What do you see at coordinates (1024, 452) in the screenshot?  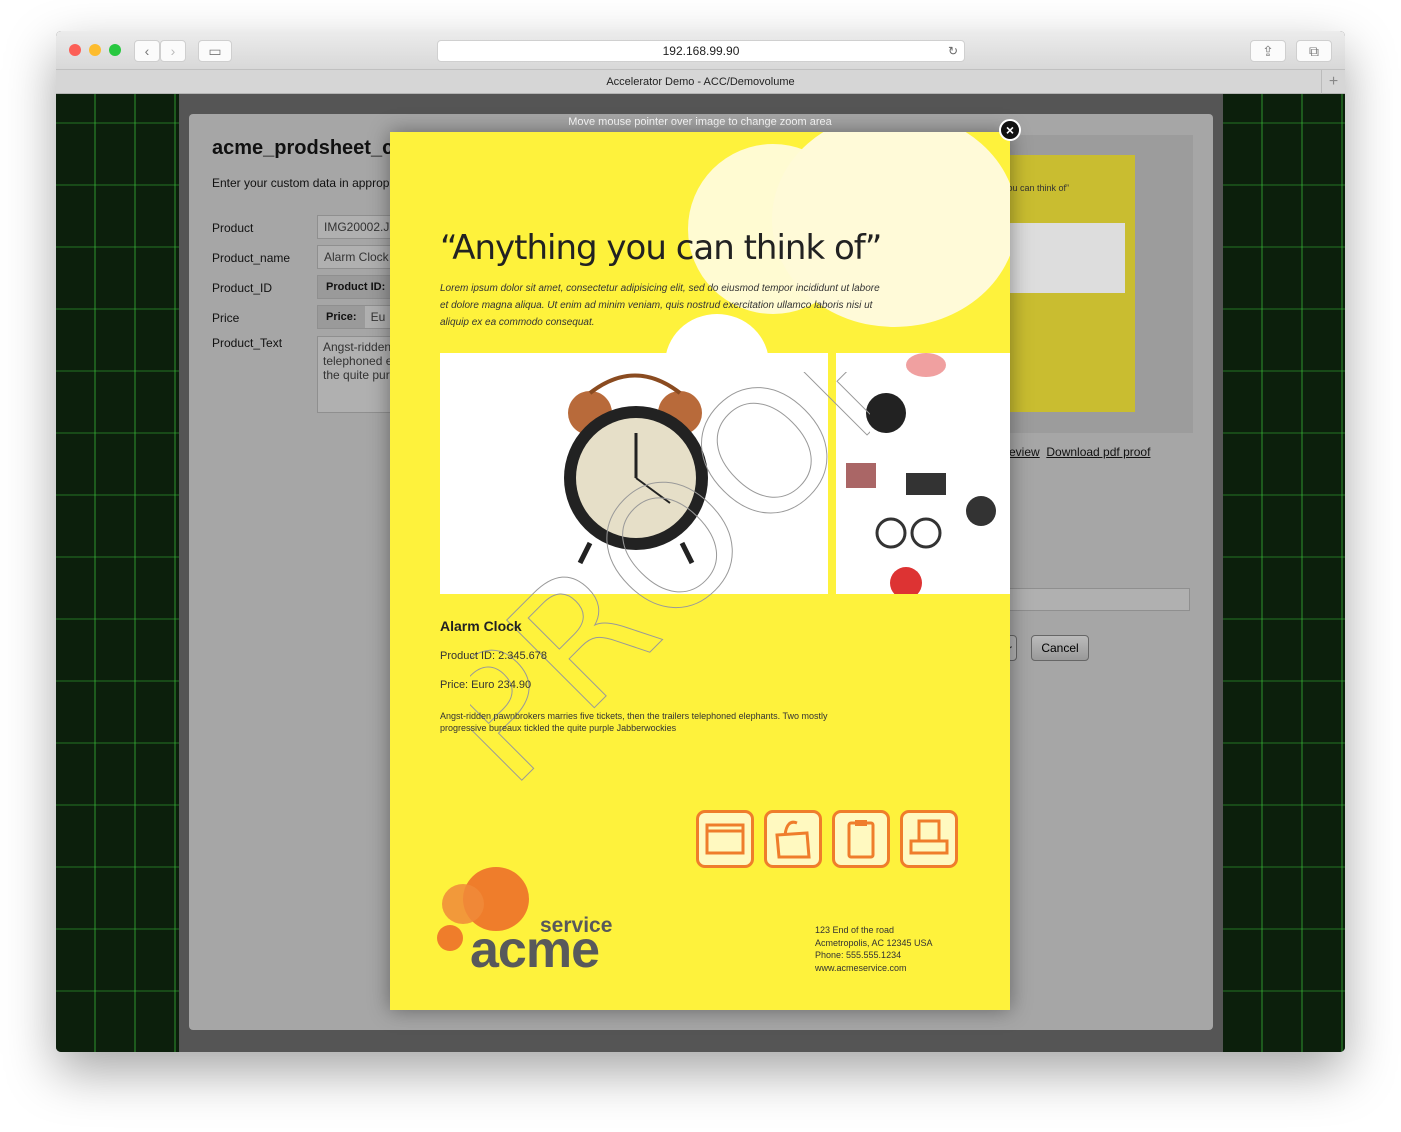 I see `preview-link: eview` at bounding box center [1024, 452].